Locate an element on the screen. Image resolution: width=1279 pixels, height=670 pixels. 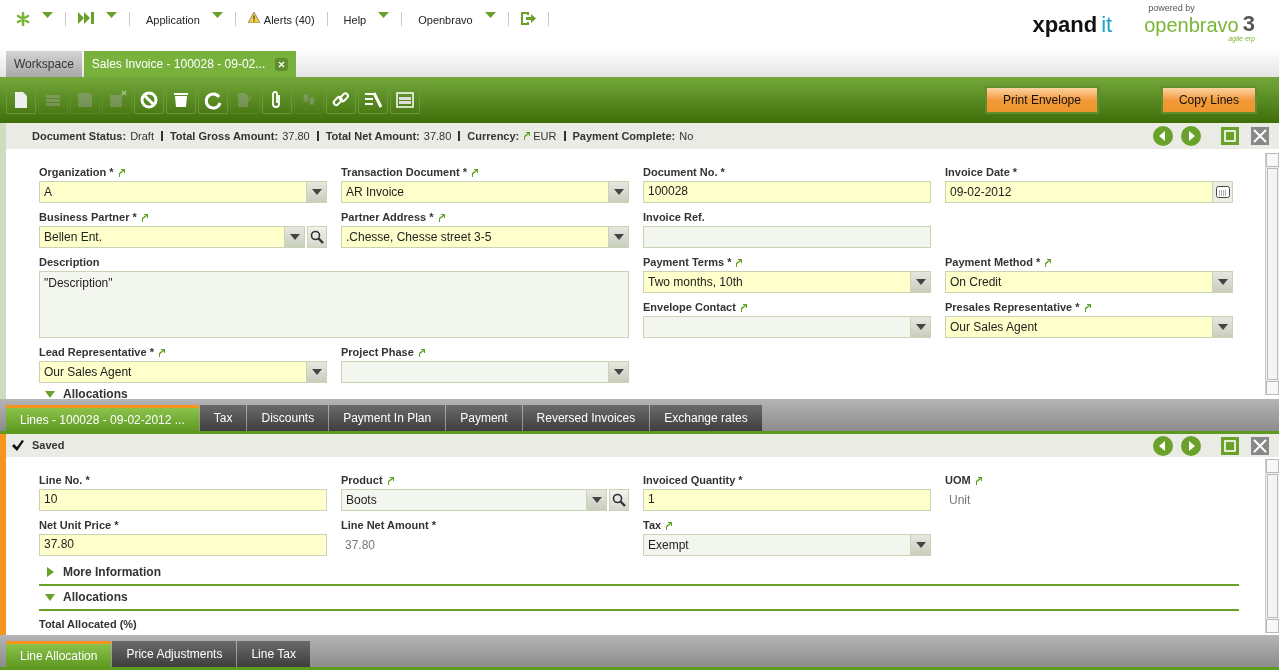
tab: Line Tax is located at coordinates (273, 654).